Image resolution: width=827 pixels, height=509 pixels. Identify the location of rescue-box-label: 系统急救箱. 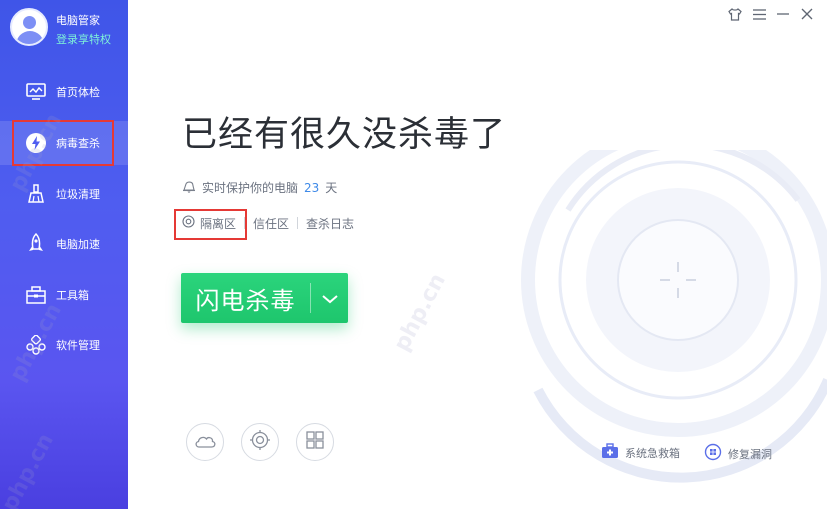
(652, 453).